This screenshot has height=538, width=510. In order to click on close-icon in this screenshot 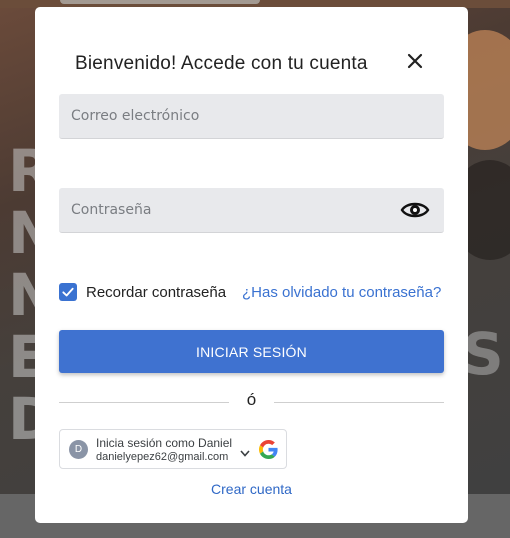, I will do `click(415, 61)`.